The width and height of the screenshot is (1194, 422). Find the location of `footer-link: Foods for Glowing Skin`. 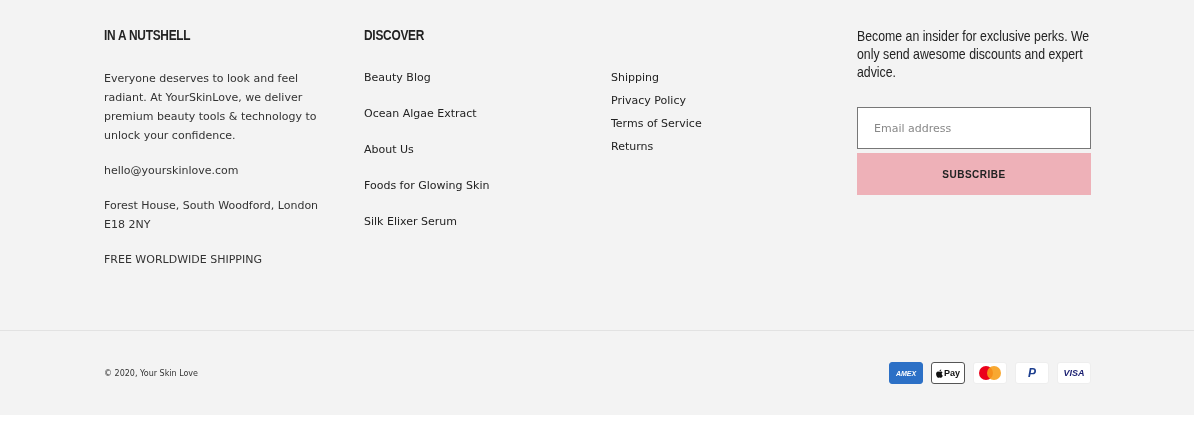

footer-link: Foods for Glowing Skin is located at coordinates (427, 186).